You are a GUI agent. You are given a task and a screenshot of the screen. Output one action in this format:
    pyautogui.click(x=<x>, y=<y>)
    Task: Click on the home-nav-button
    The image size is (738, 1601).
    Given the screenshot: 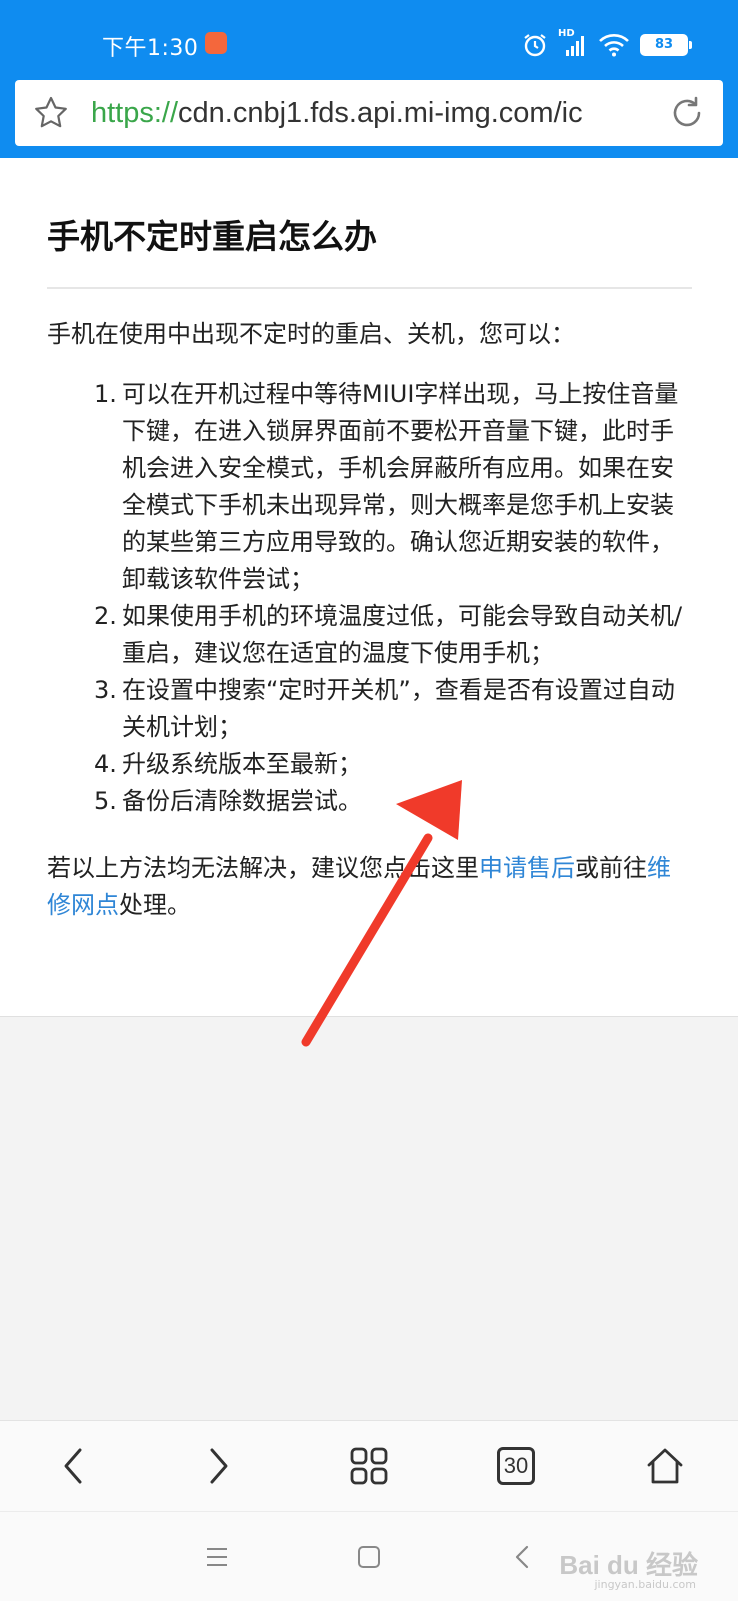 What is the action you would take?
    pyautogui.click(x=369, y=1557)
    